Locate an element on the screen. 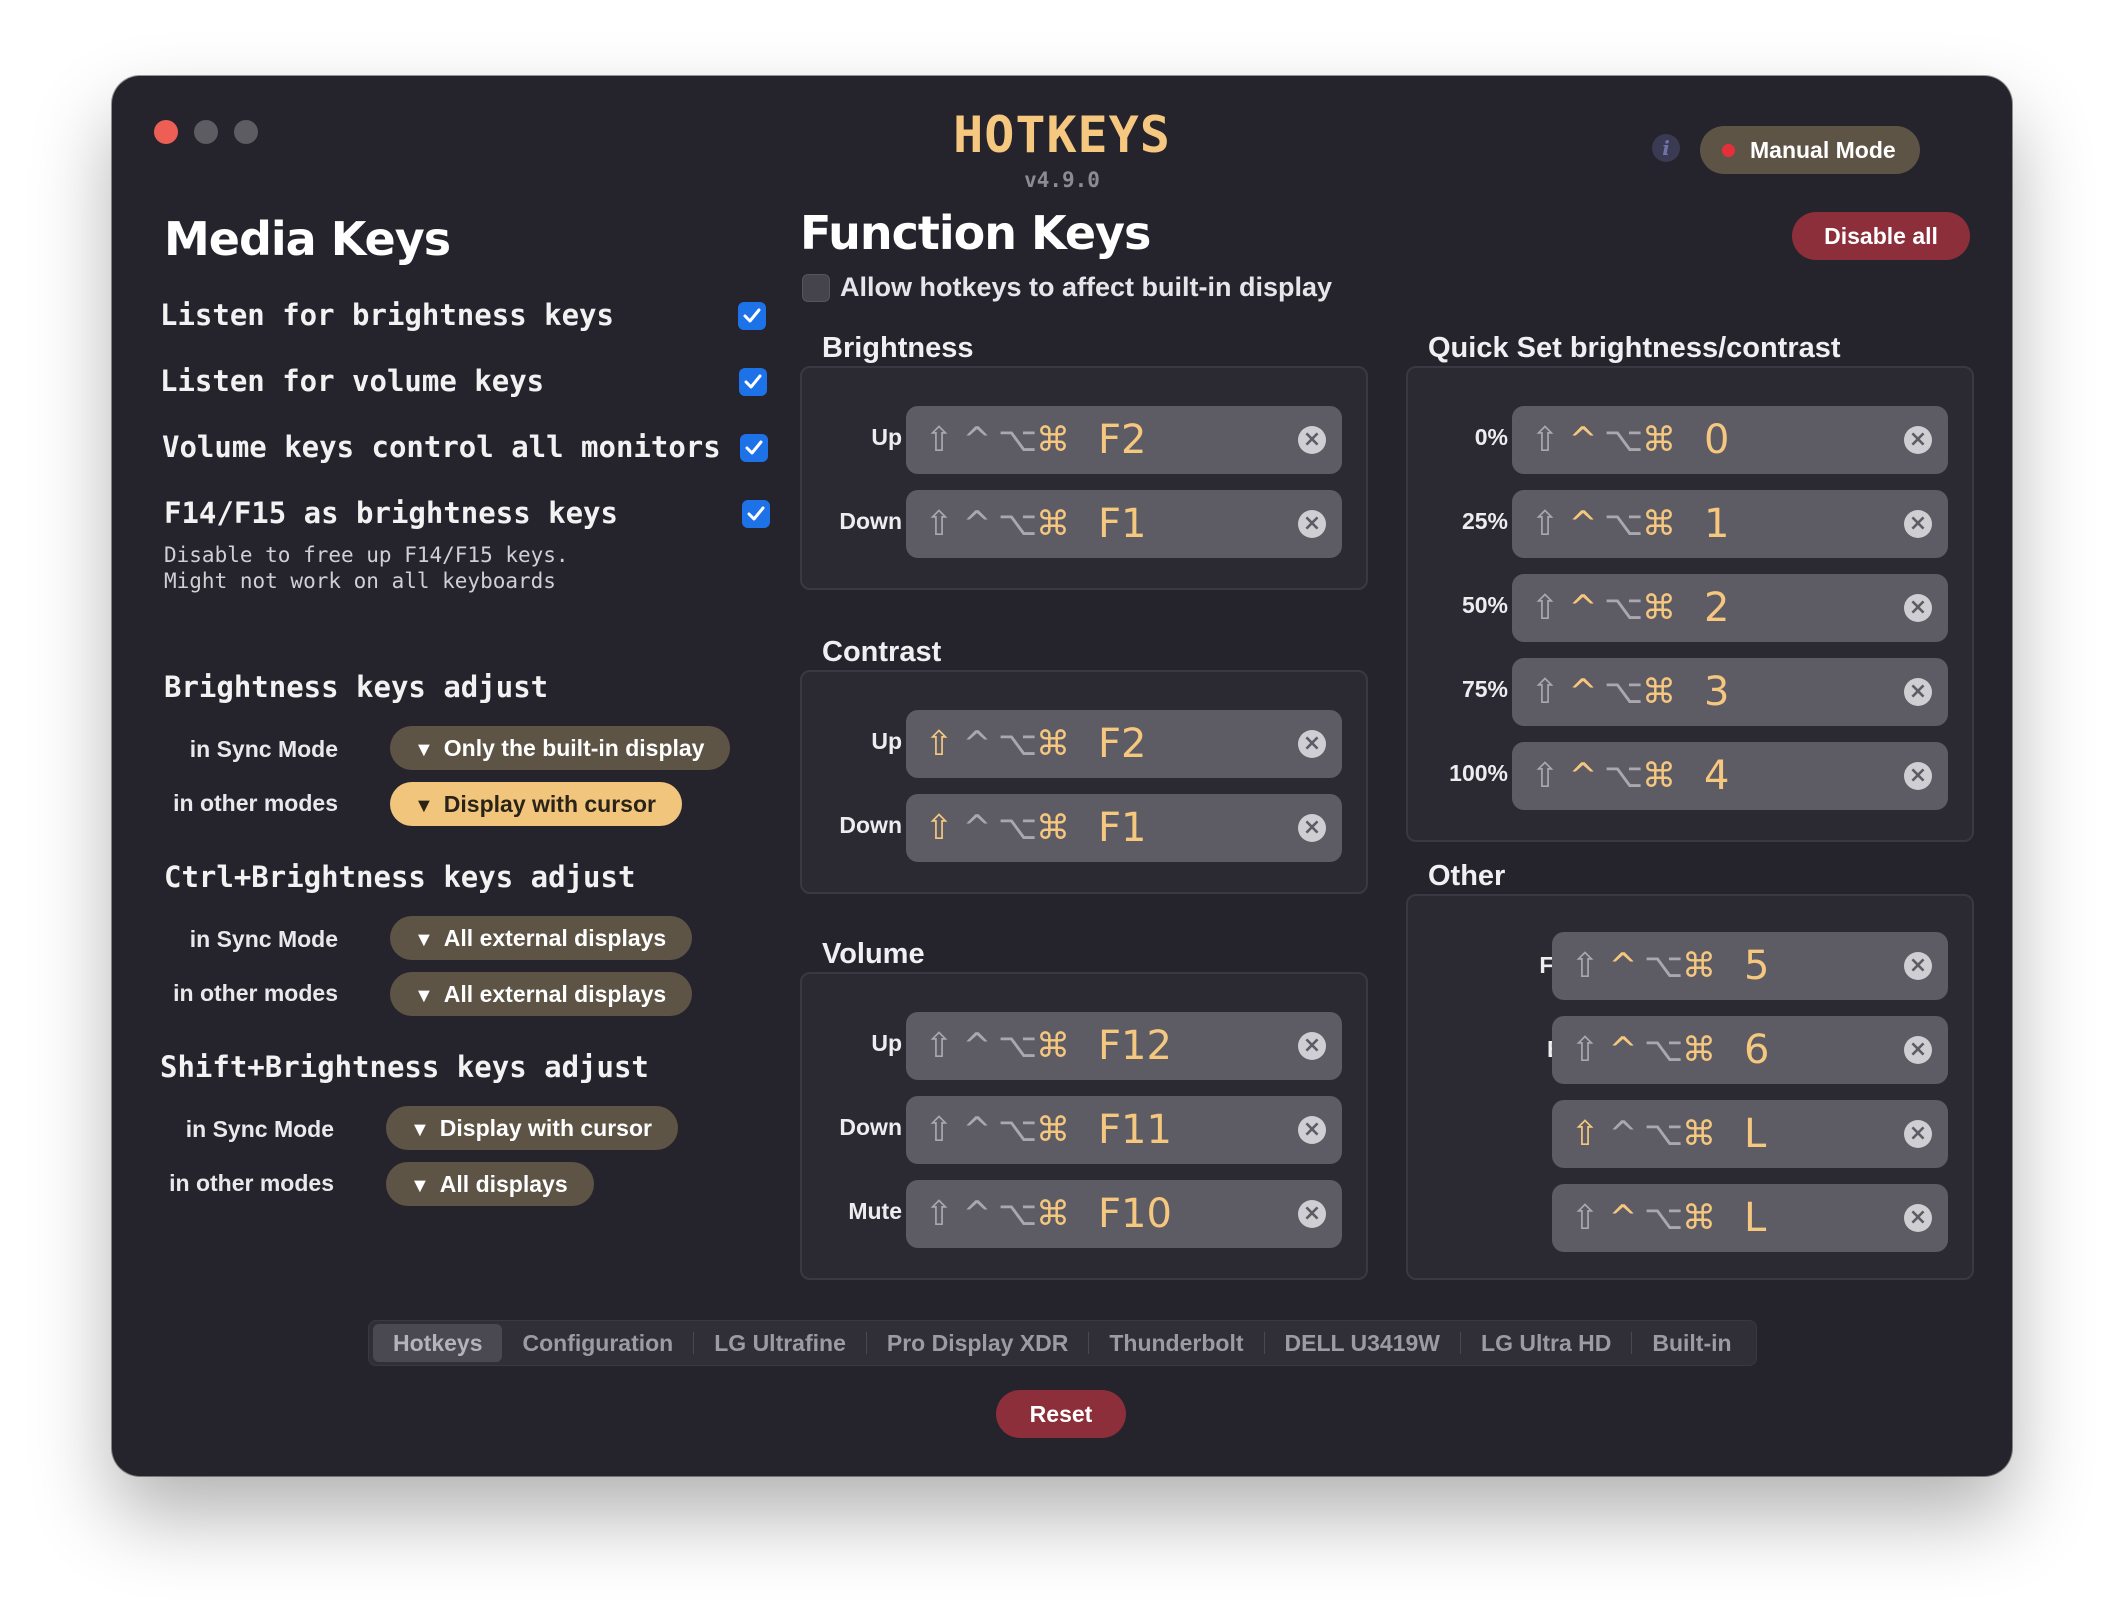  disable-all-button: Disable all is located at coordinates (1881, 236).